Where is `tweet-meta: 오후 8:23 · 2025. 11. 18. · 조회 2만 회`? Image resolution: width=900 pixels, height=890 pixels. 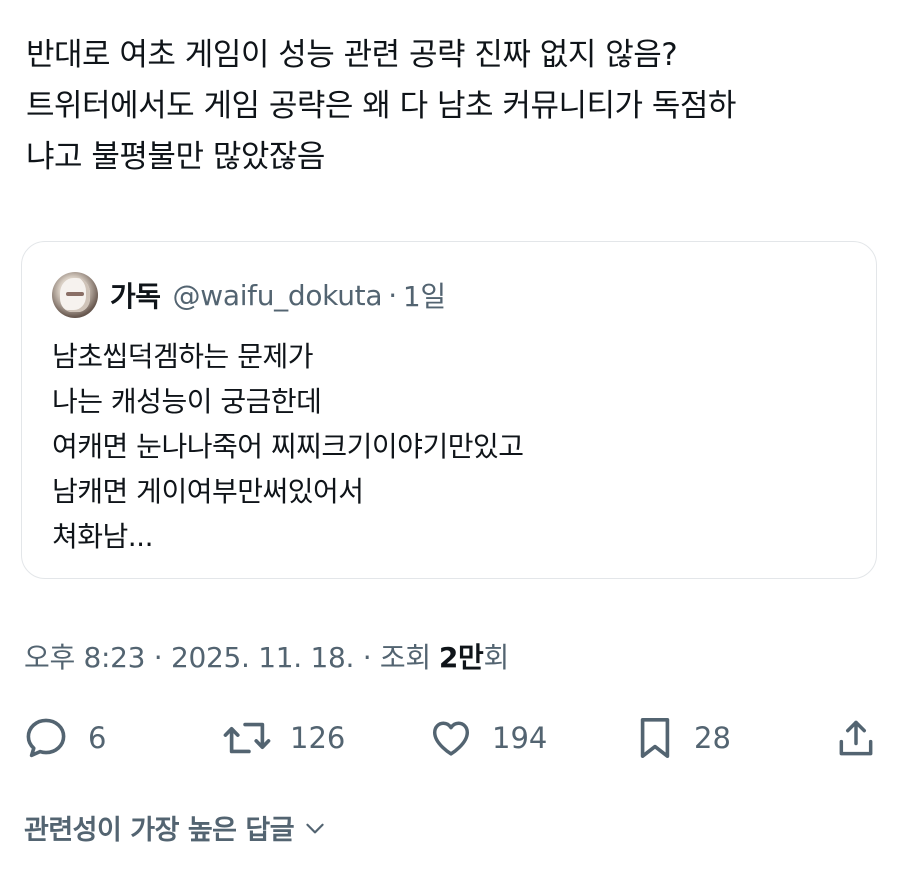 tweet-meta: 오후 8:23 · 2025. 11. 18. · 조회 2만 회 is located at coordinates (266, 656).